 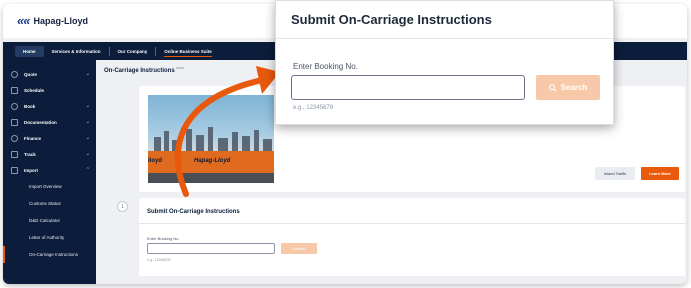 What do you see at coordinates (24, 20) in the screenshot?
I see `logo-mark-icon: ««` at bounding box center [24, 20].